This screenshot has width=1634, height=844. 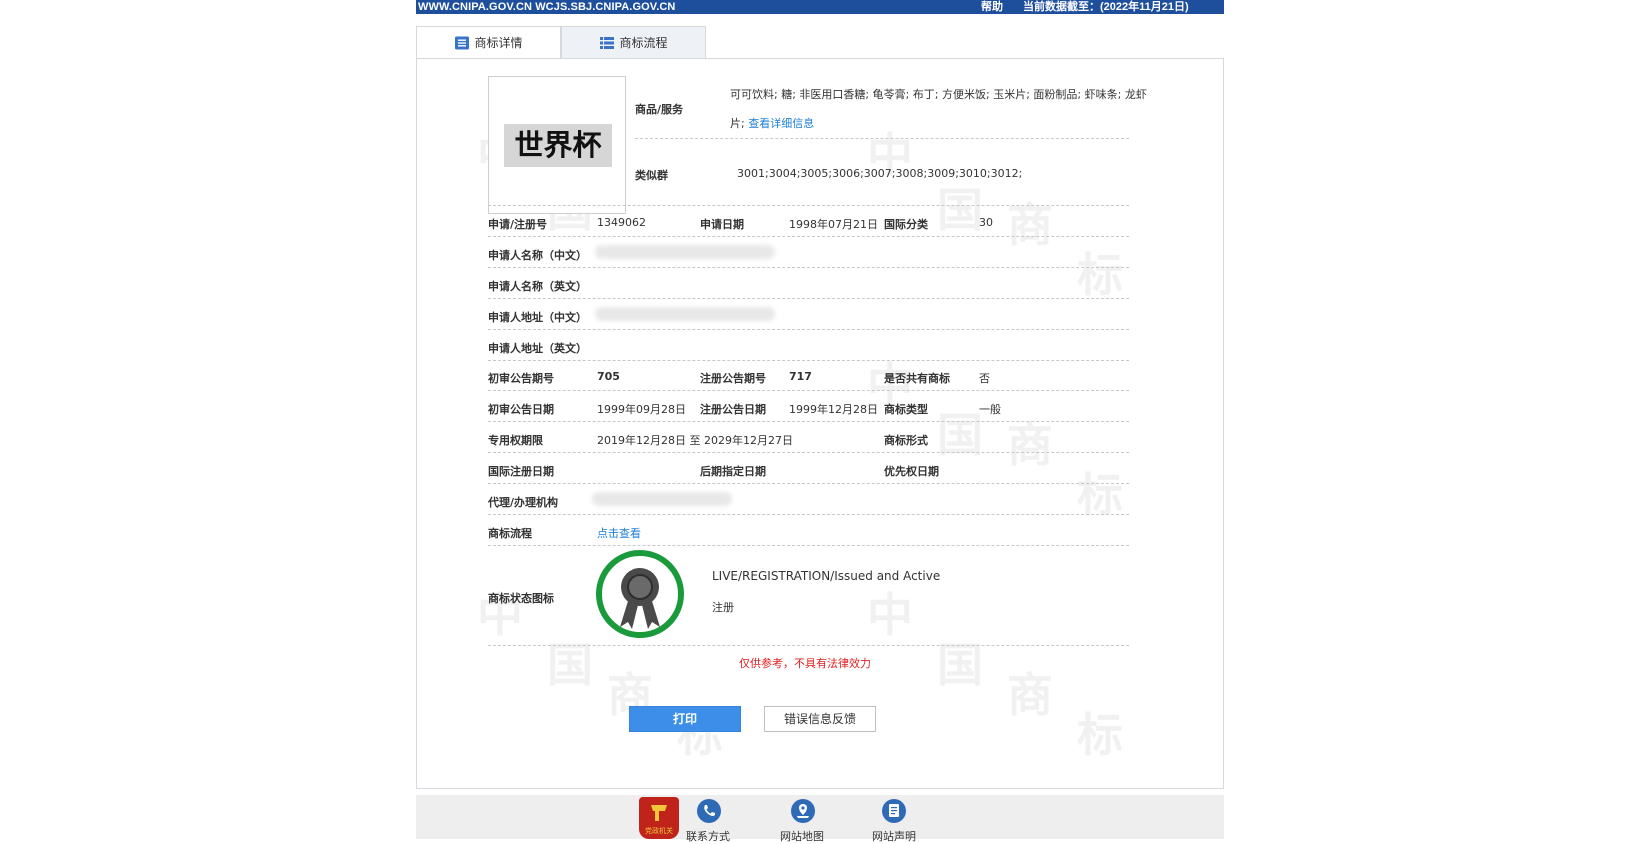 I want to click on status-badge-icon, so click(x=640, y=594).